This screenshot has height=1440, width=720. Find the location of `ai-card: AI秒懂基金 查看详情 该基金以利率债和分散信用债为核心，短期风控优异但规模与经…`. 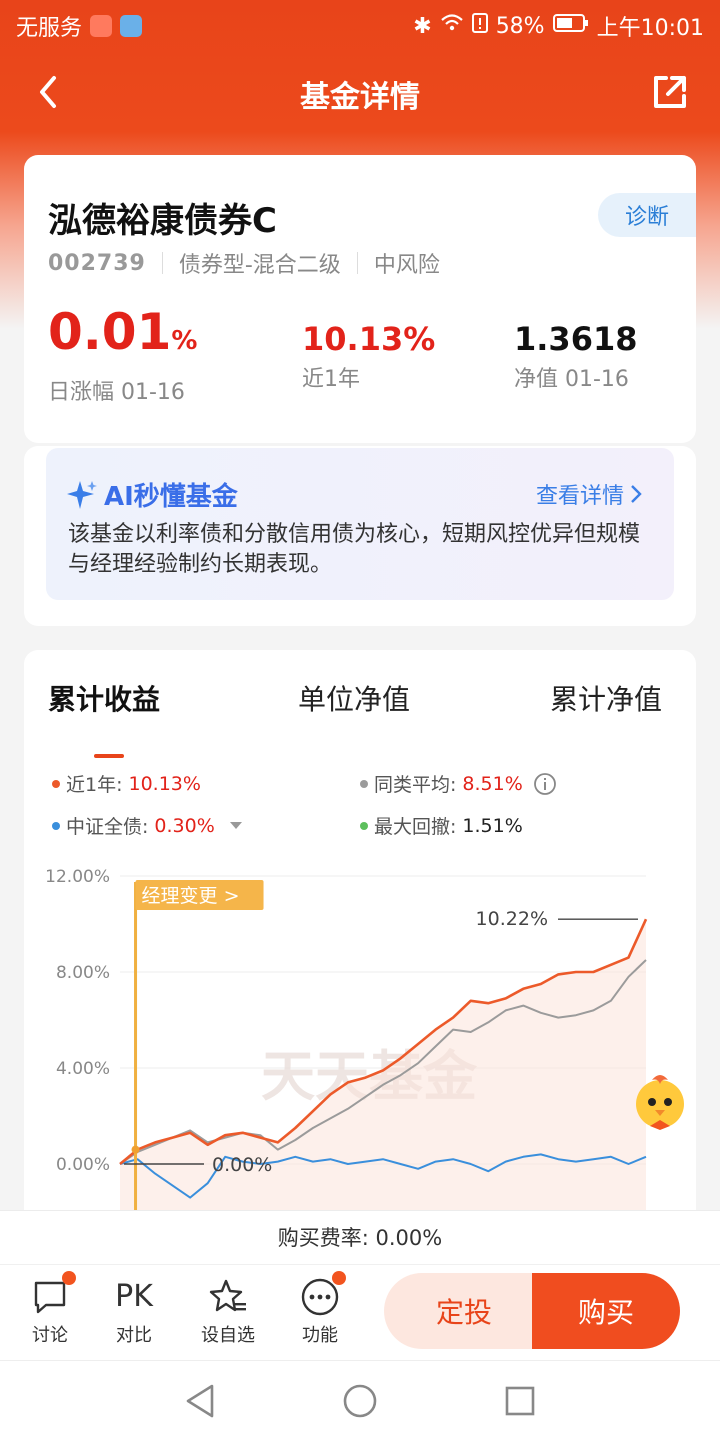

ai-card: AI秒懂基金 查看详情 该基金以利率债和分散信用债为核心，短期风控优异但规模与经… is located at coordinates (360, 536).